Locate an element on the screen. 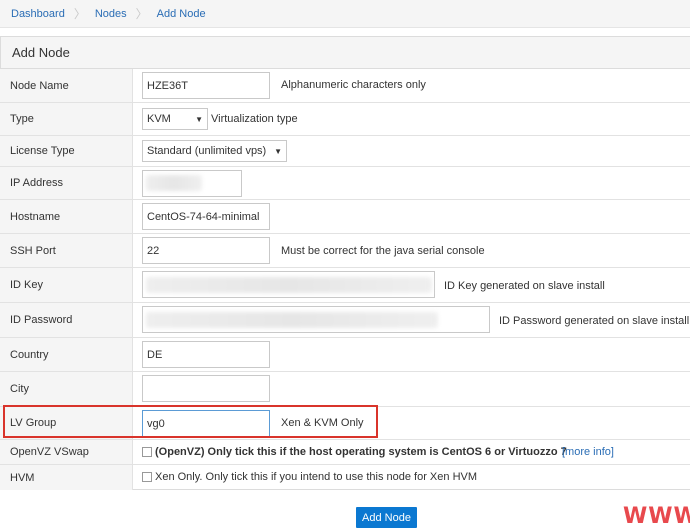  type-hint: Virtualization type is located at coordinates (254, 119).